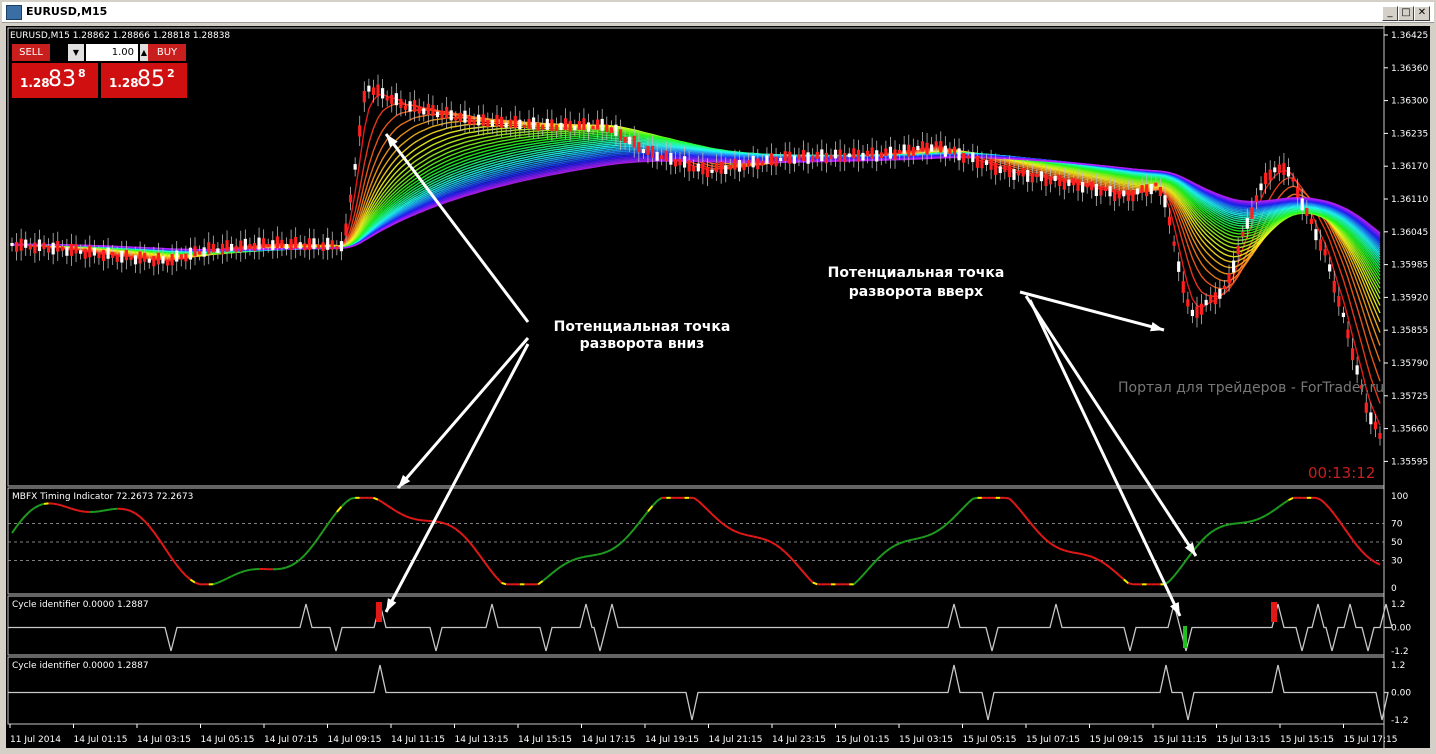 The image size is (1436, 754). I want to click on maximize-button: □, so click(1406, 13).